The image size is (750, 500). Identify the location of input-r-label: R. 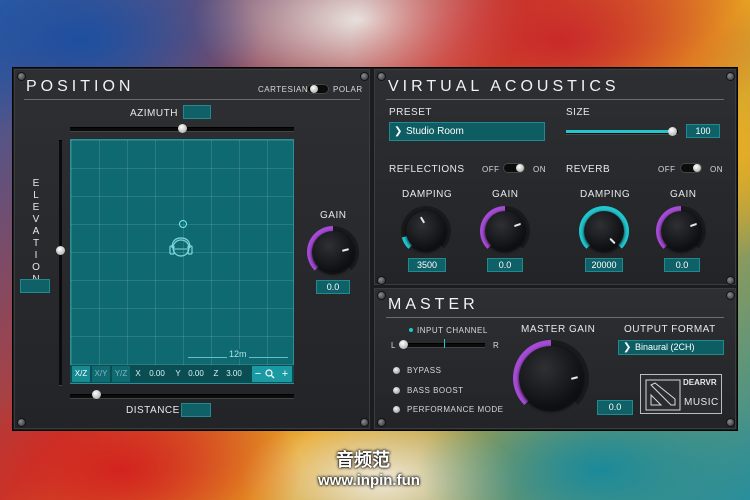
(496, 345).